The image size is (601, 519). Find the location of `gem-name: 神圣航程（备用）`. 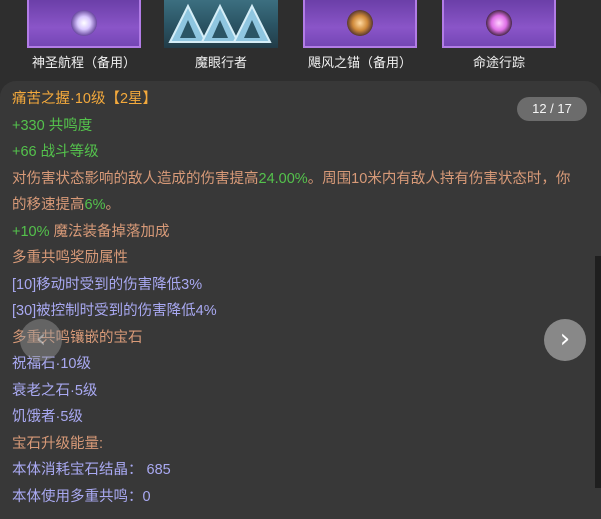

gem-name: 神圣航程（备用） is located at coordinates (83, 62).